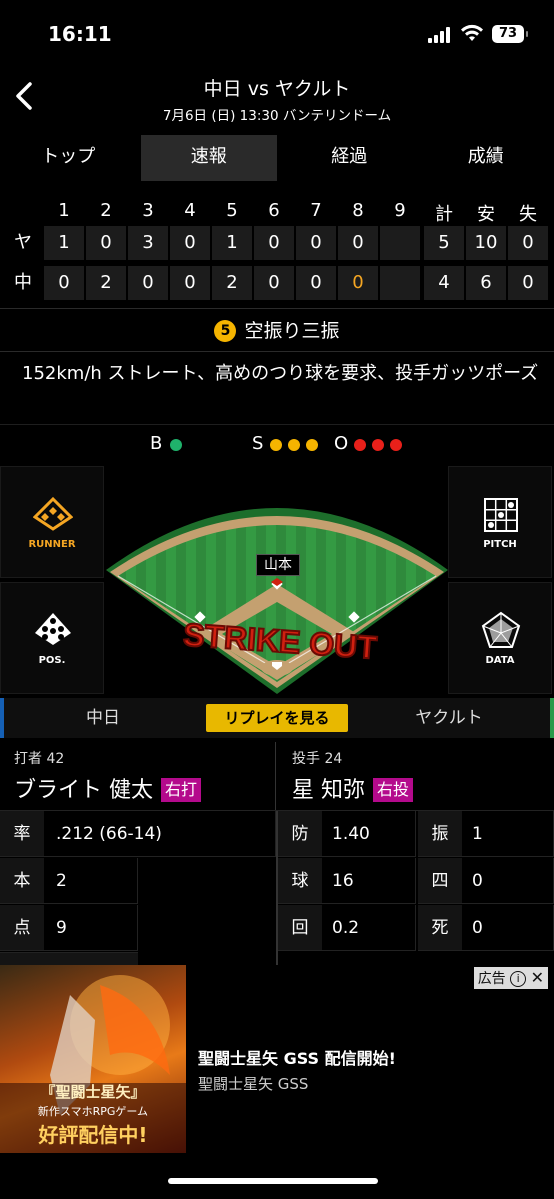 This screenshot has width=554, height=1199. What do you see at coordinates (91, 881) in the screenshot?
I see `batter-stat-value: 2` at bounding box center [91, 881].